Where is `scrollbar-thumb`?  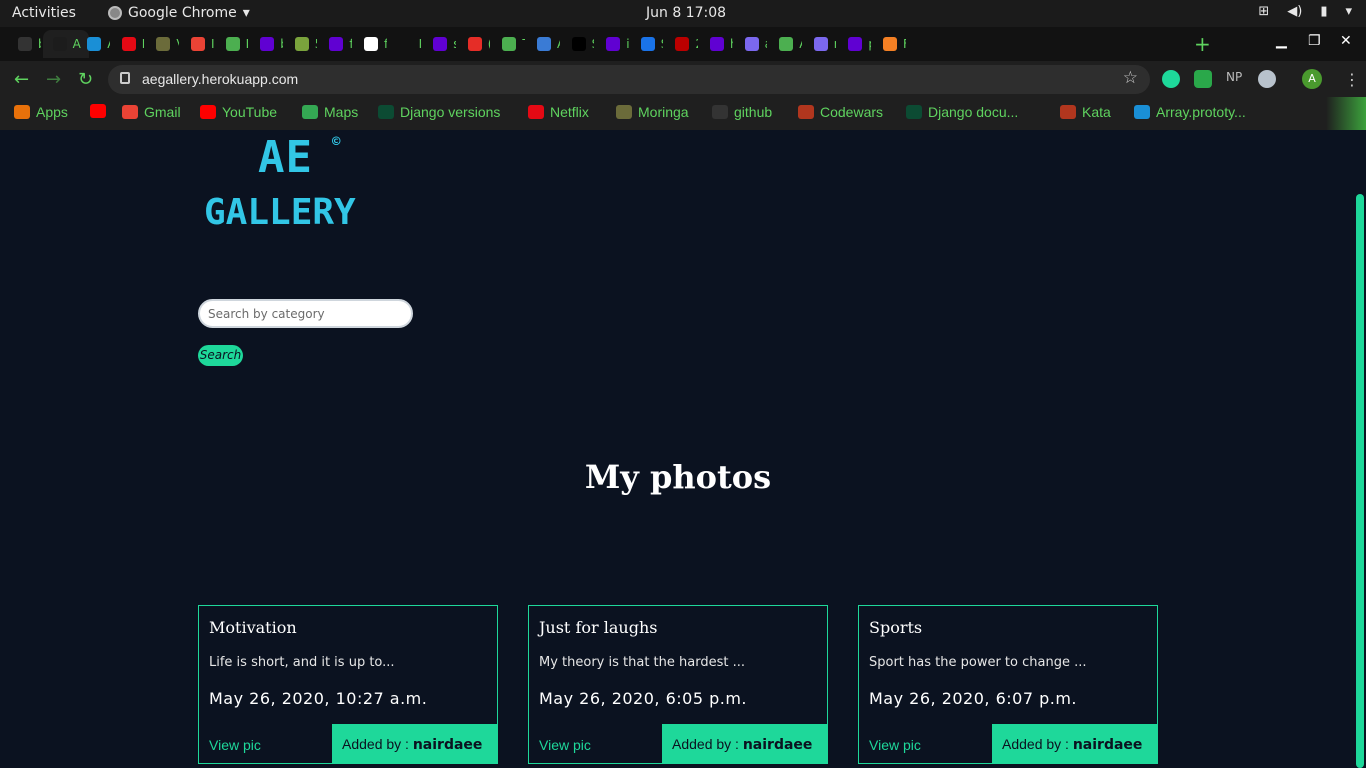
scrollbar-thumb is located at coordinates (1360, 481).